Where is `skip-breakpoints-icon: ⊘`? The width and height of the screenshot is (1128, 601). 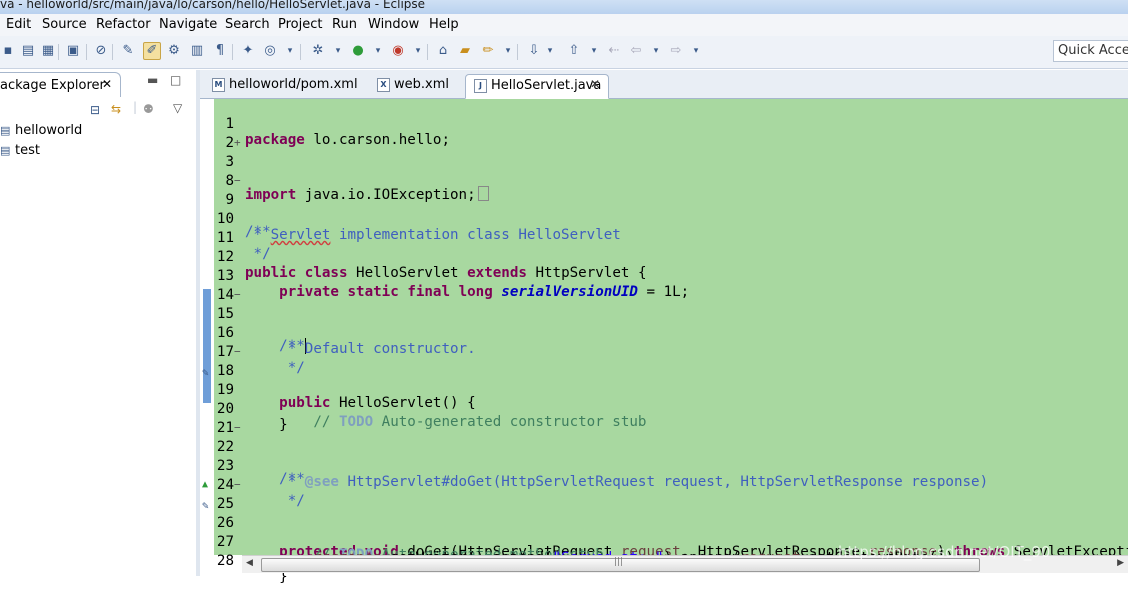
skip-breakpoints-icon: ⊘ is located at coordinates (101, 51).